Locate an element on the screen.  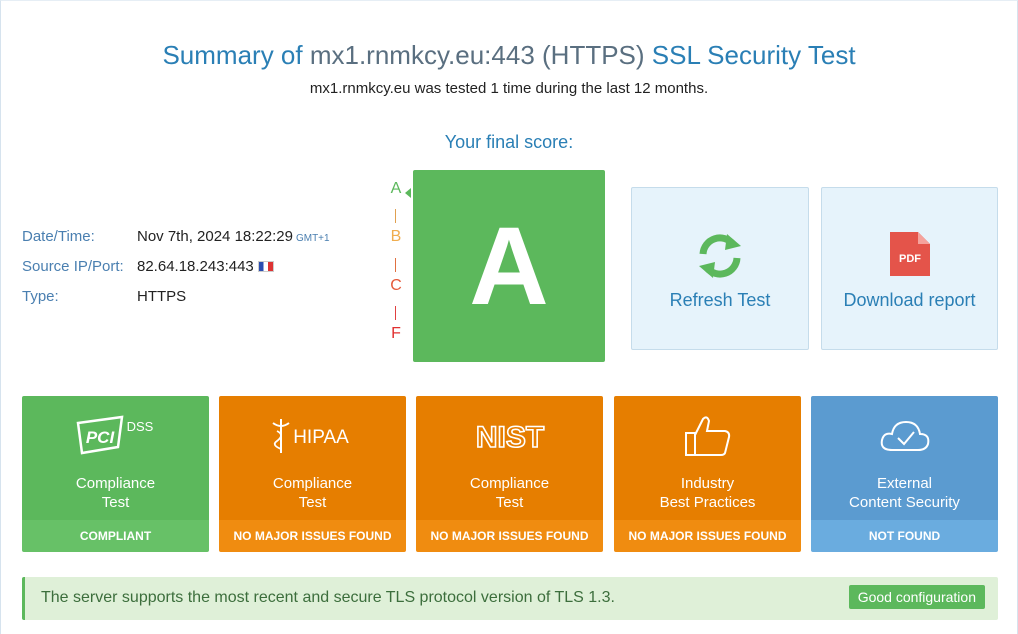
title-prefix: Summary of is located at coordinates (232, 55).